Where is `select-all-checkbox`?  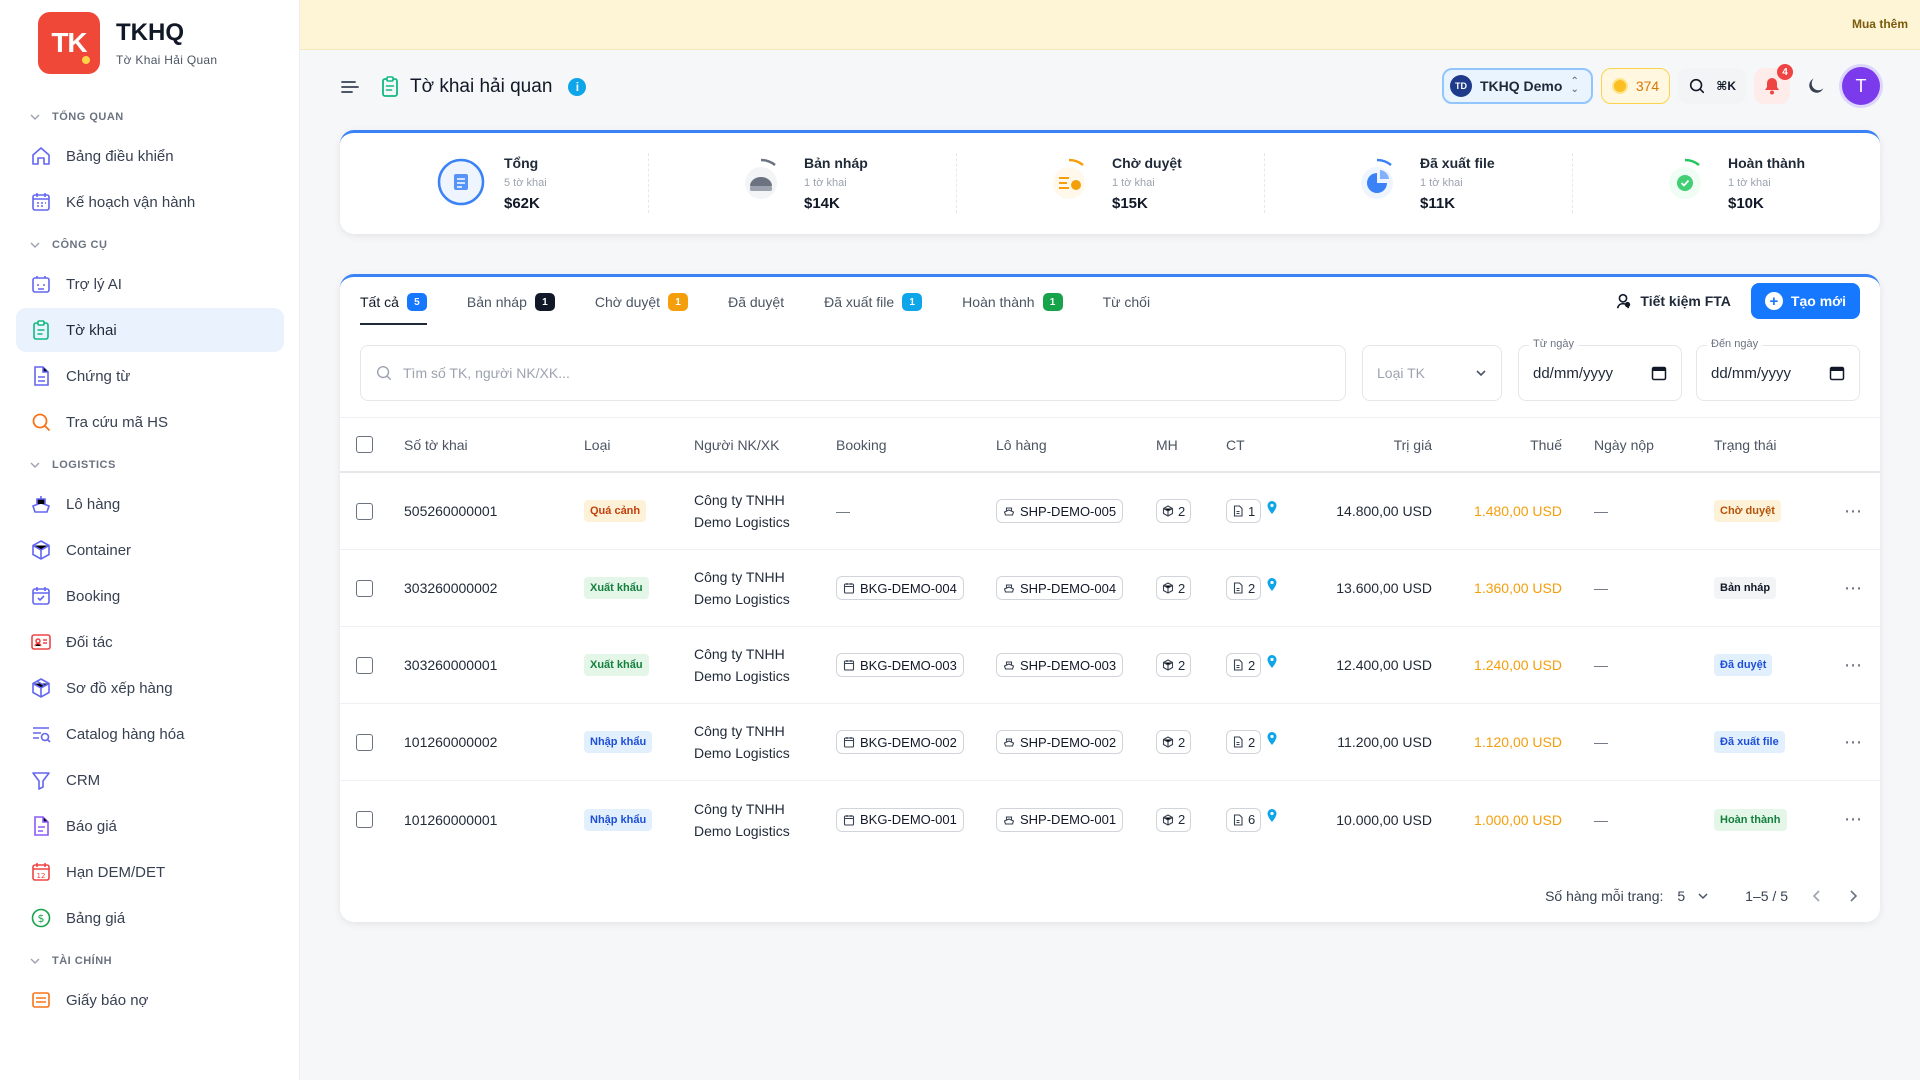
select-all-checkbox is located at coordinates (364, 444).